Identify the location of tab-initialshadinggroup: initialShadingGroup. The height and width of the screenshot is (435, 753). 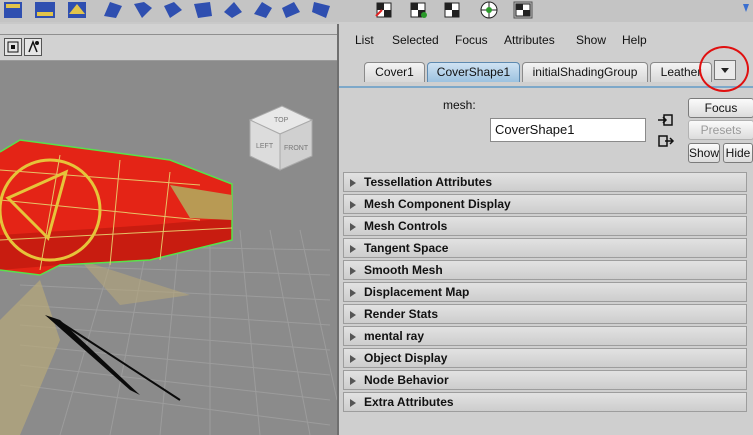
(585, 72).